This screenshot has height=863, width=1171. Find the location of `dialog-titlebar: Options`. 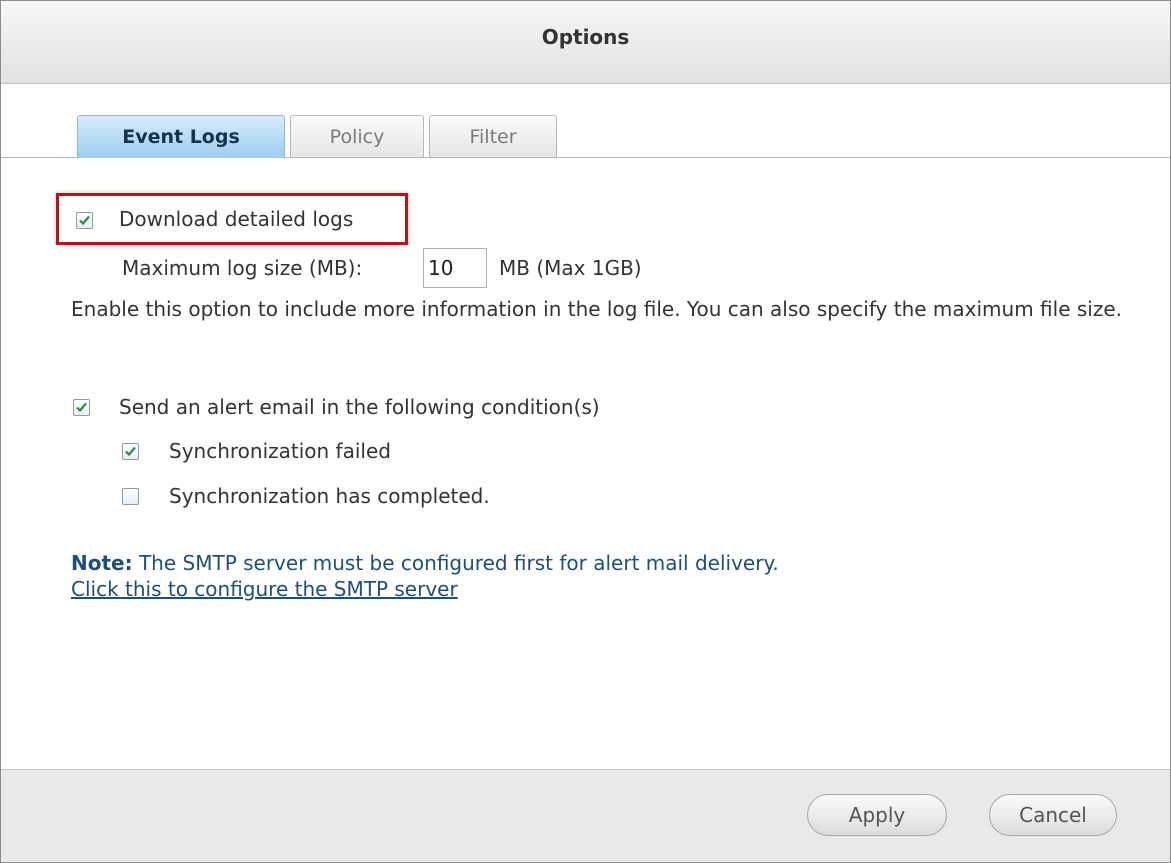

dialog-titlebar: Options is located at coordinates (585, 42).